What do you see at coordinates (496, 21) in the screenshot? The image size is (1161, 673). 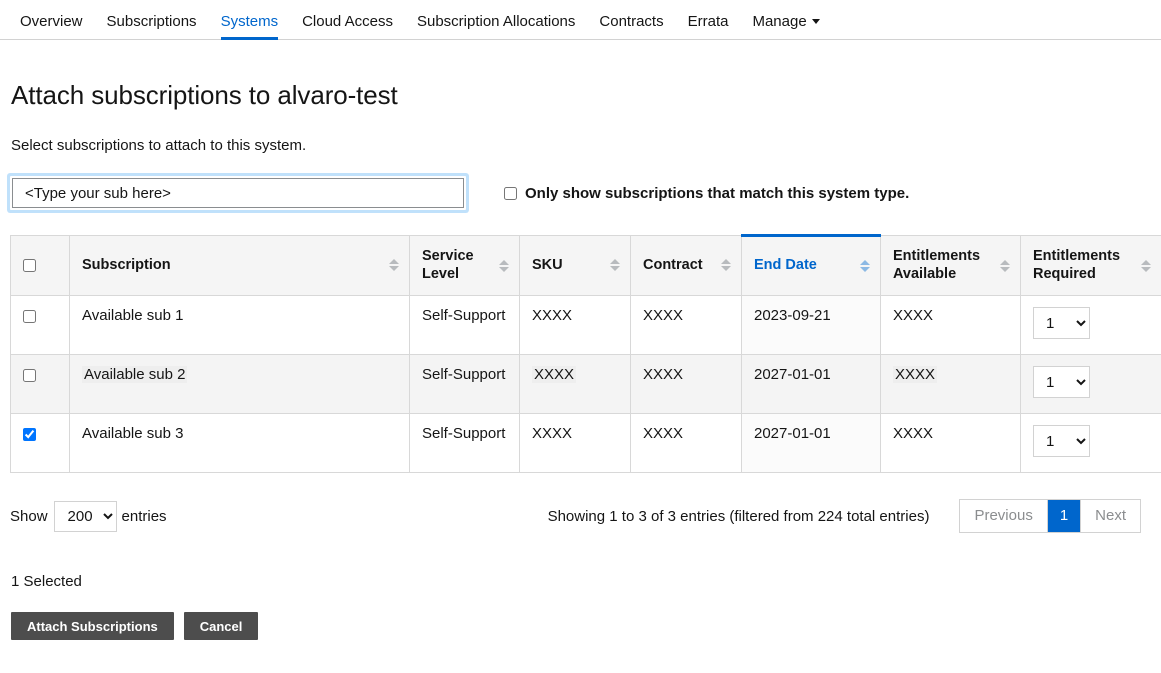 I see `nav-item-label: Subscription Allocations` at bounding box center [496, 21].